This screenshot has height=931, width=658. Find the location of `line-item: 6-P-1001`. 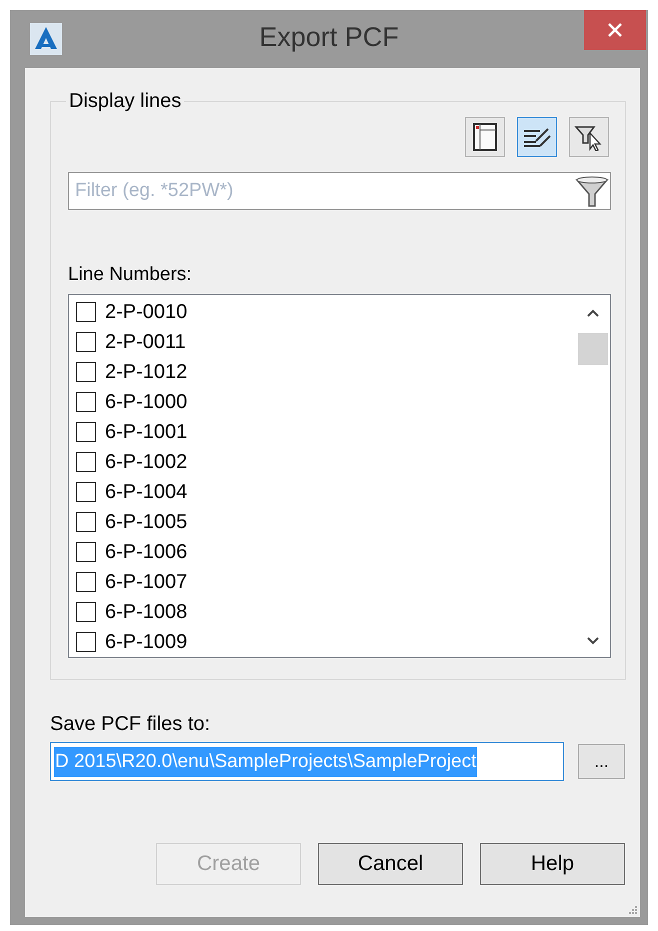

line-item: 6-P-1001 is located at coordinates (322, 432).